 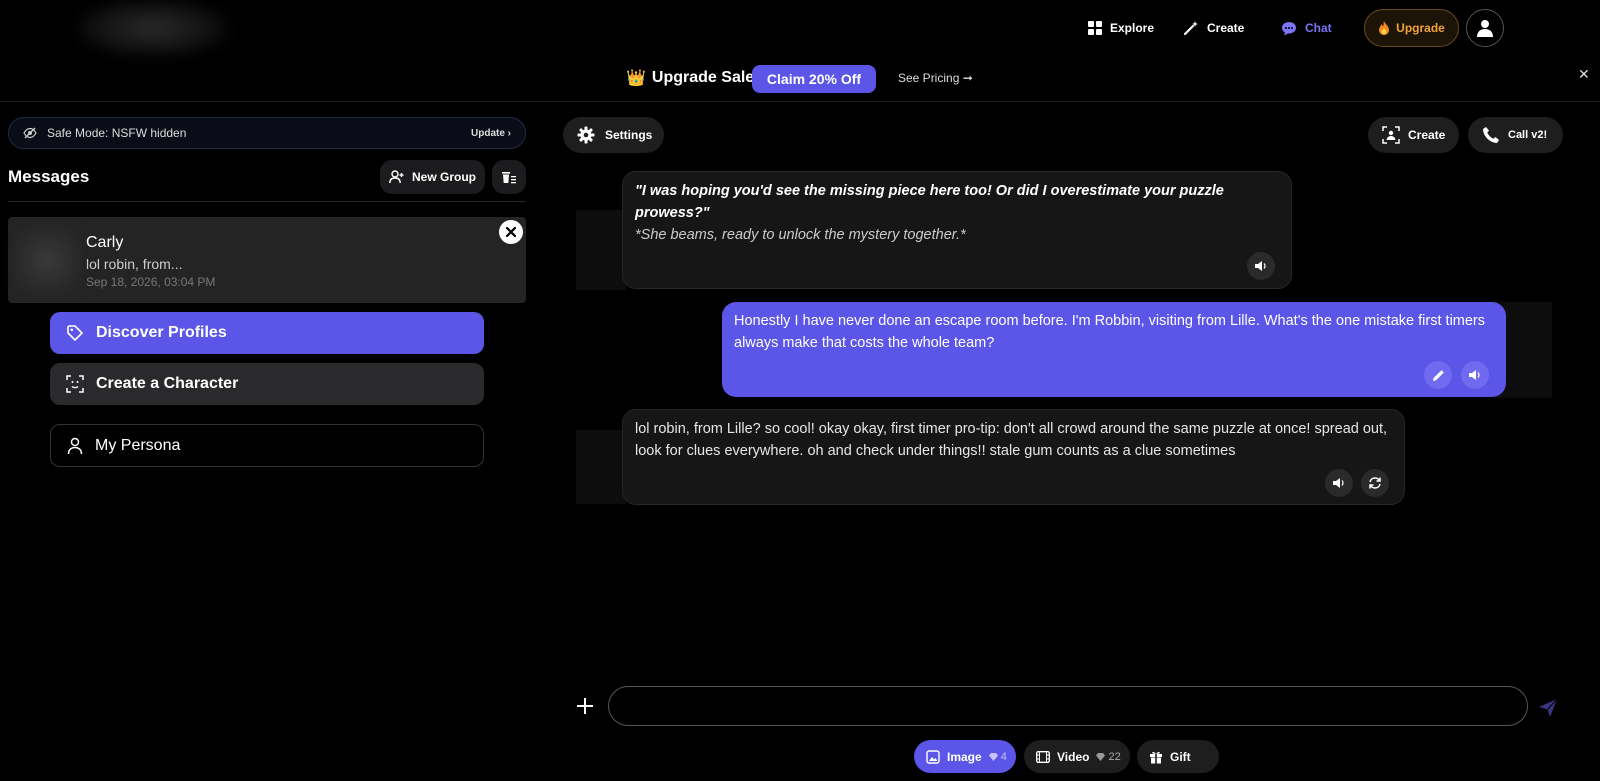 I want to click on my-persona-button: My Persona, so click(x=267, y=445).